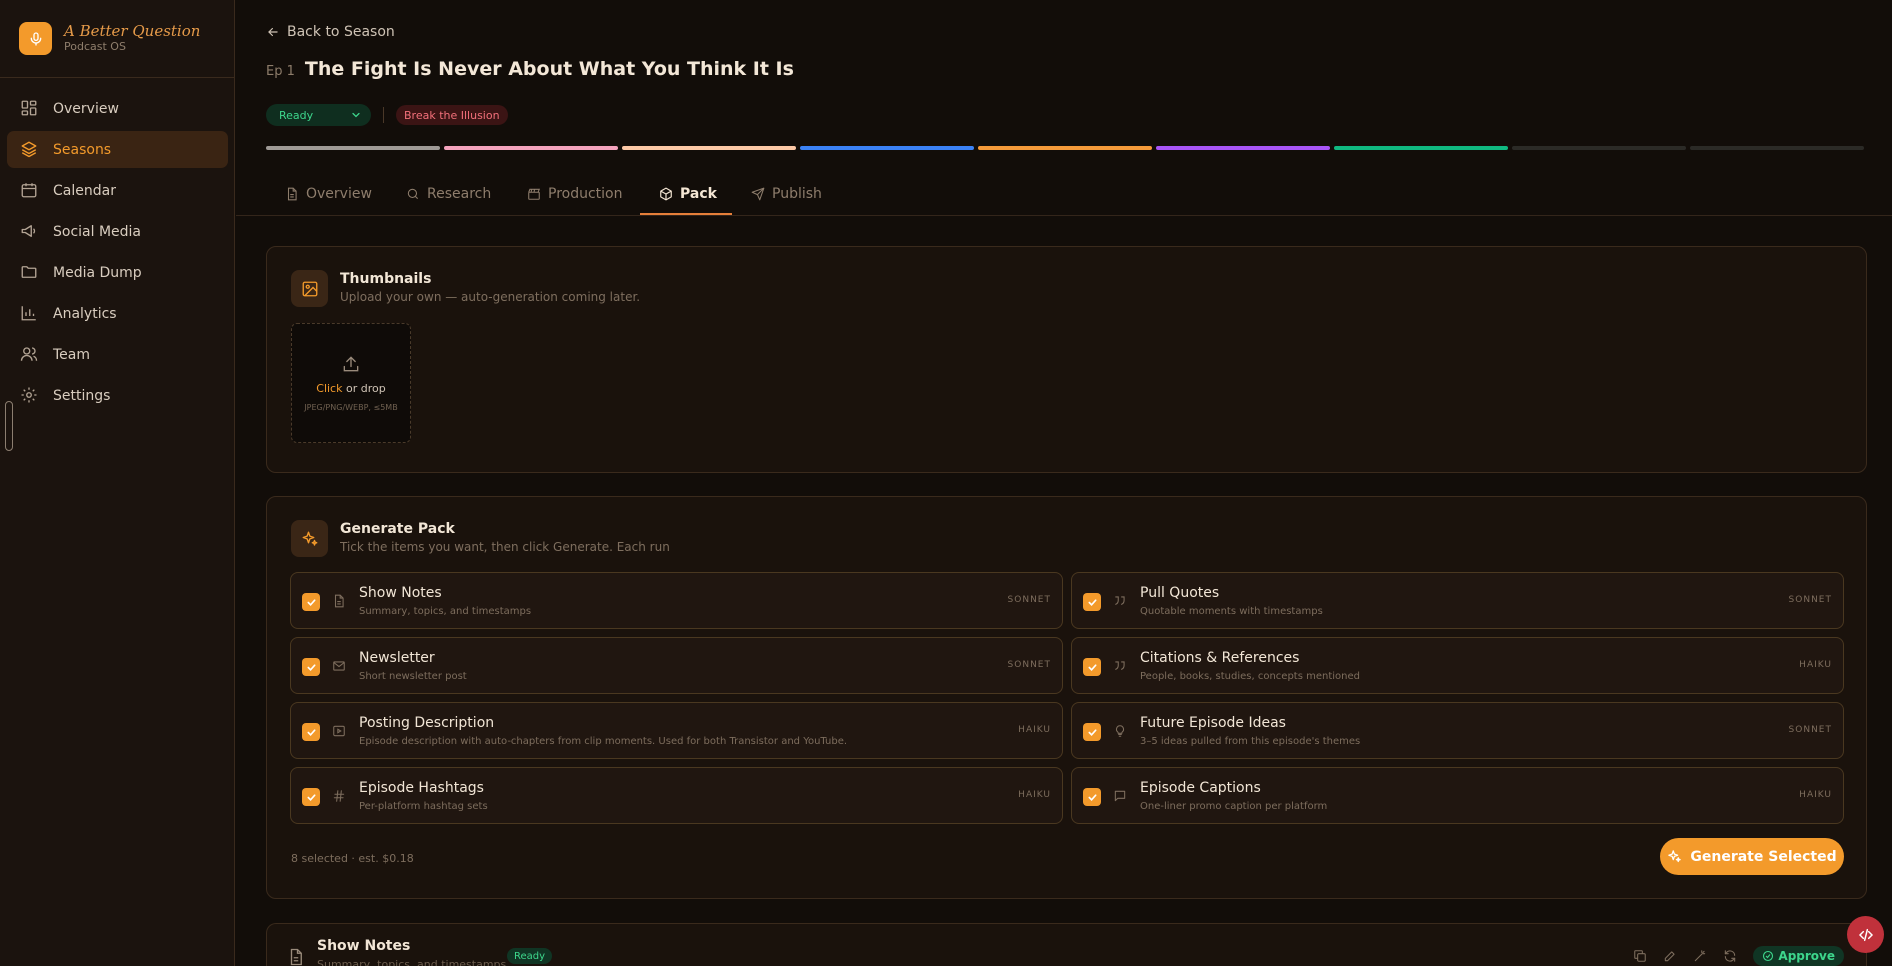 Image resolution: width=1892 pixels, height=966 pixels. Describe the element at coordinates (397, 529) in the screenshot. I see `generate-pack-title: Generate Pack` at that location.